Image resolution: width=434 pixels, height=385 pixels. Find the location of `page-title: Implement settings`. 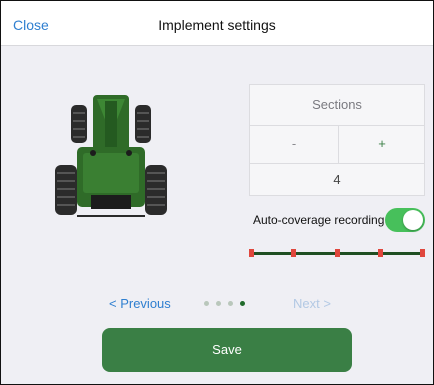

page-title: Implement settings is located at coordinates (217, 25).